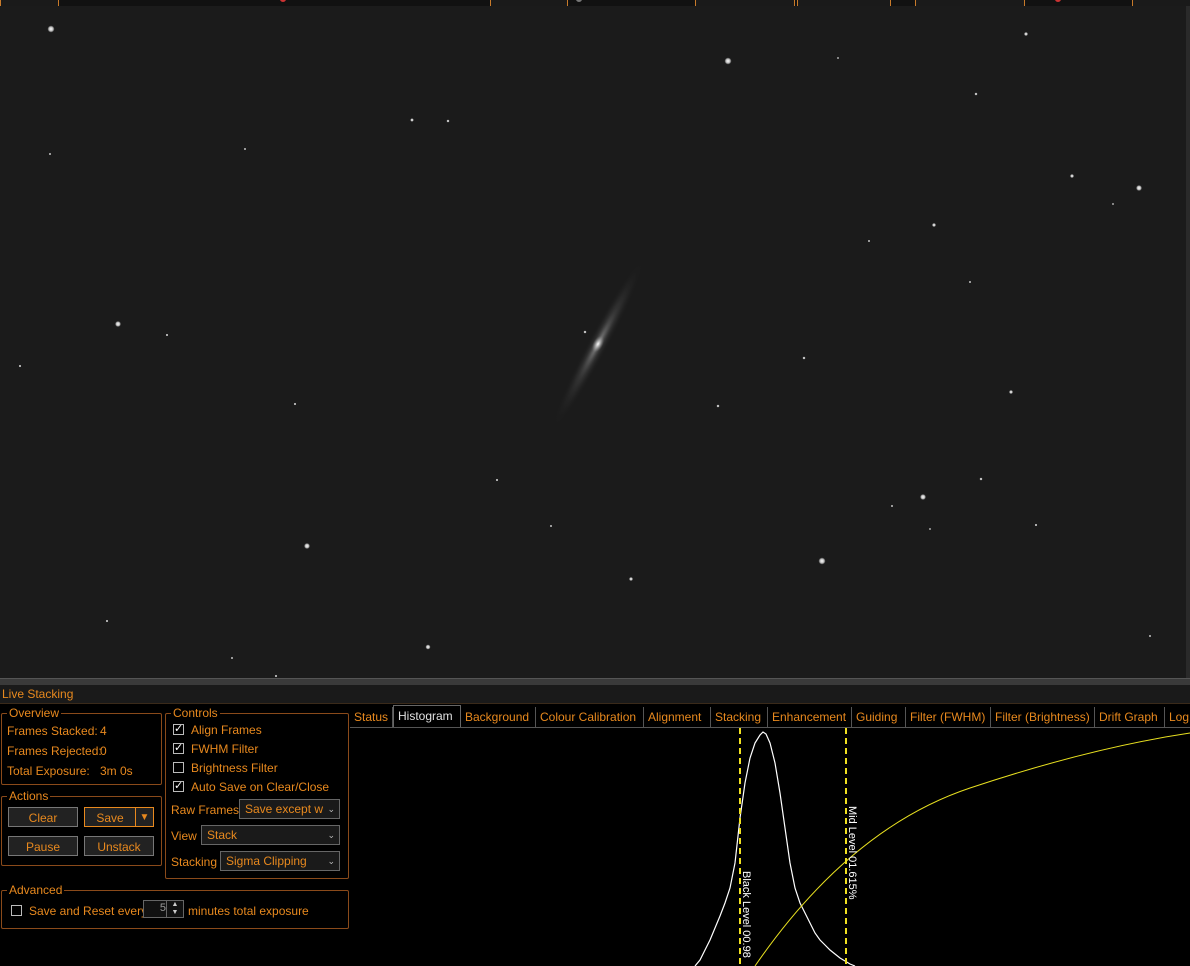 This screenshot has width=1190, height=966. I want to click on record-icon, so click(283, 1).